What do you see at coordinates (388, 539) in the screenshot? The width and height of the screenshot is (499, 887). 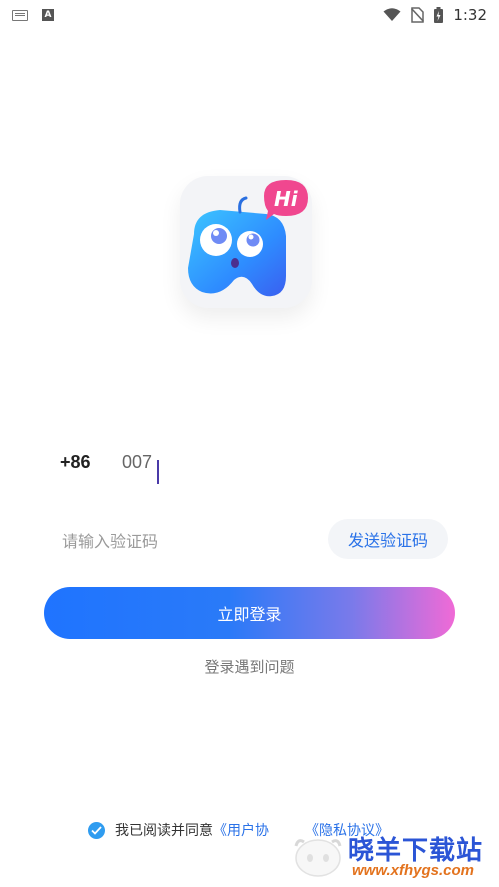 I see `send-code-button: 发送验证码` at bounding box center [388, 539].